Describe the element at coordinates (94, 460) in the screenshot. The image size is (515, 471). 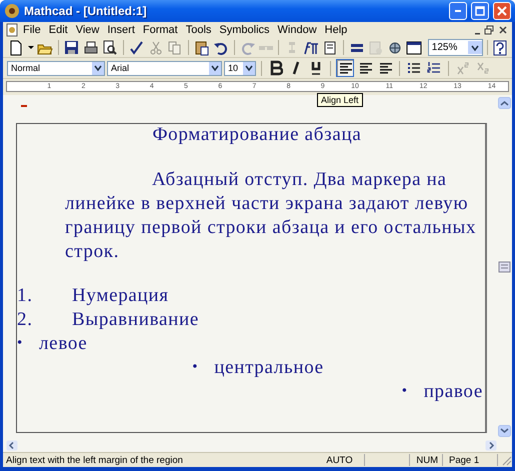
I see `status-message: Align text with the left margin of the region` at that location.